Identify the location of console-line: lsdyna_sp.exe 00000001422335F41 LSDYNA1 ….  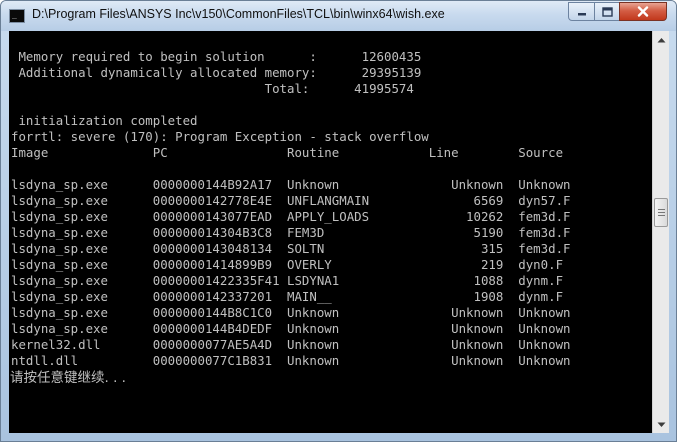
(287, 280).